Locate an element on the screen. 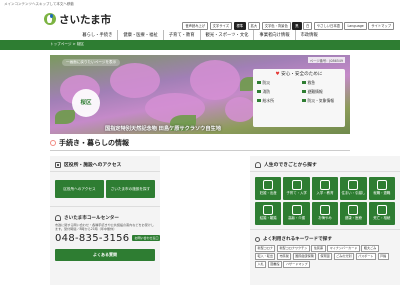 This screenshot has height=300, width=400. safety-item-emergency: 救急 is located at coordinates (321, 82).